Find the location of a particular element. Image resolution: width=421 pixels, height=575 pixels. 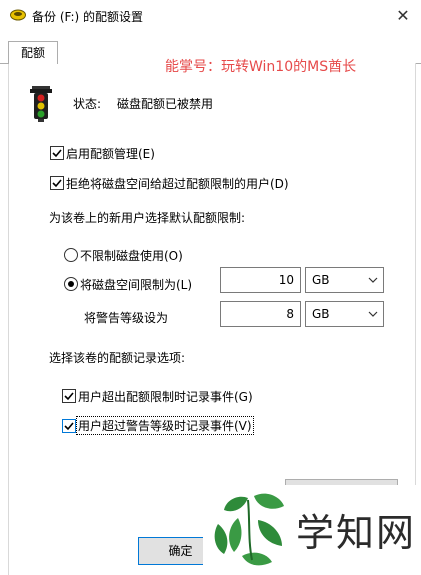

status-label: 状态: is located at coordinates (87, 104).